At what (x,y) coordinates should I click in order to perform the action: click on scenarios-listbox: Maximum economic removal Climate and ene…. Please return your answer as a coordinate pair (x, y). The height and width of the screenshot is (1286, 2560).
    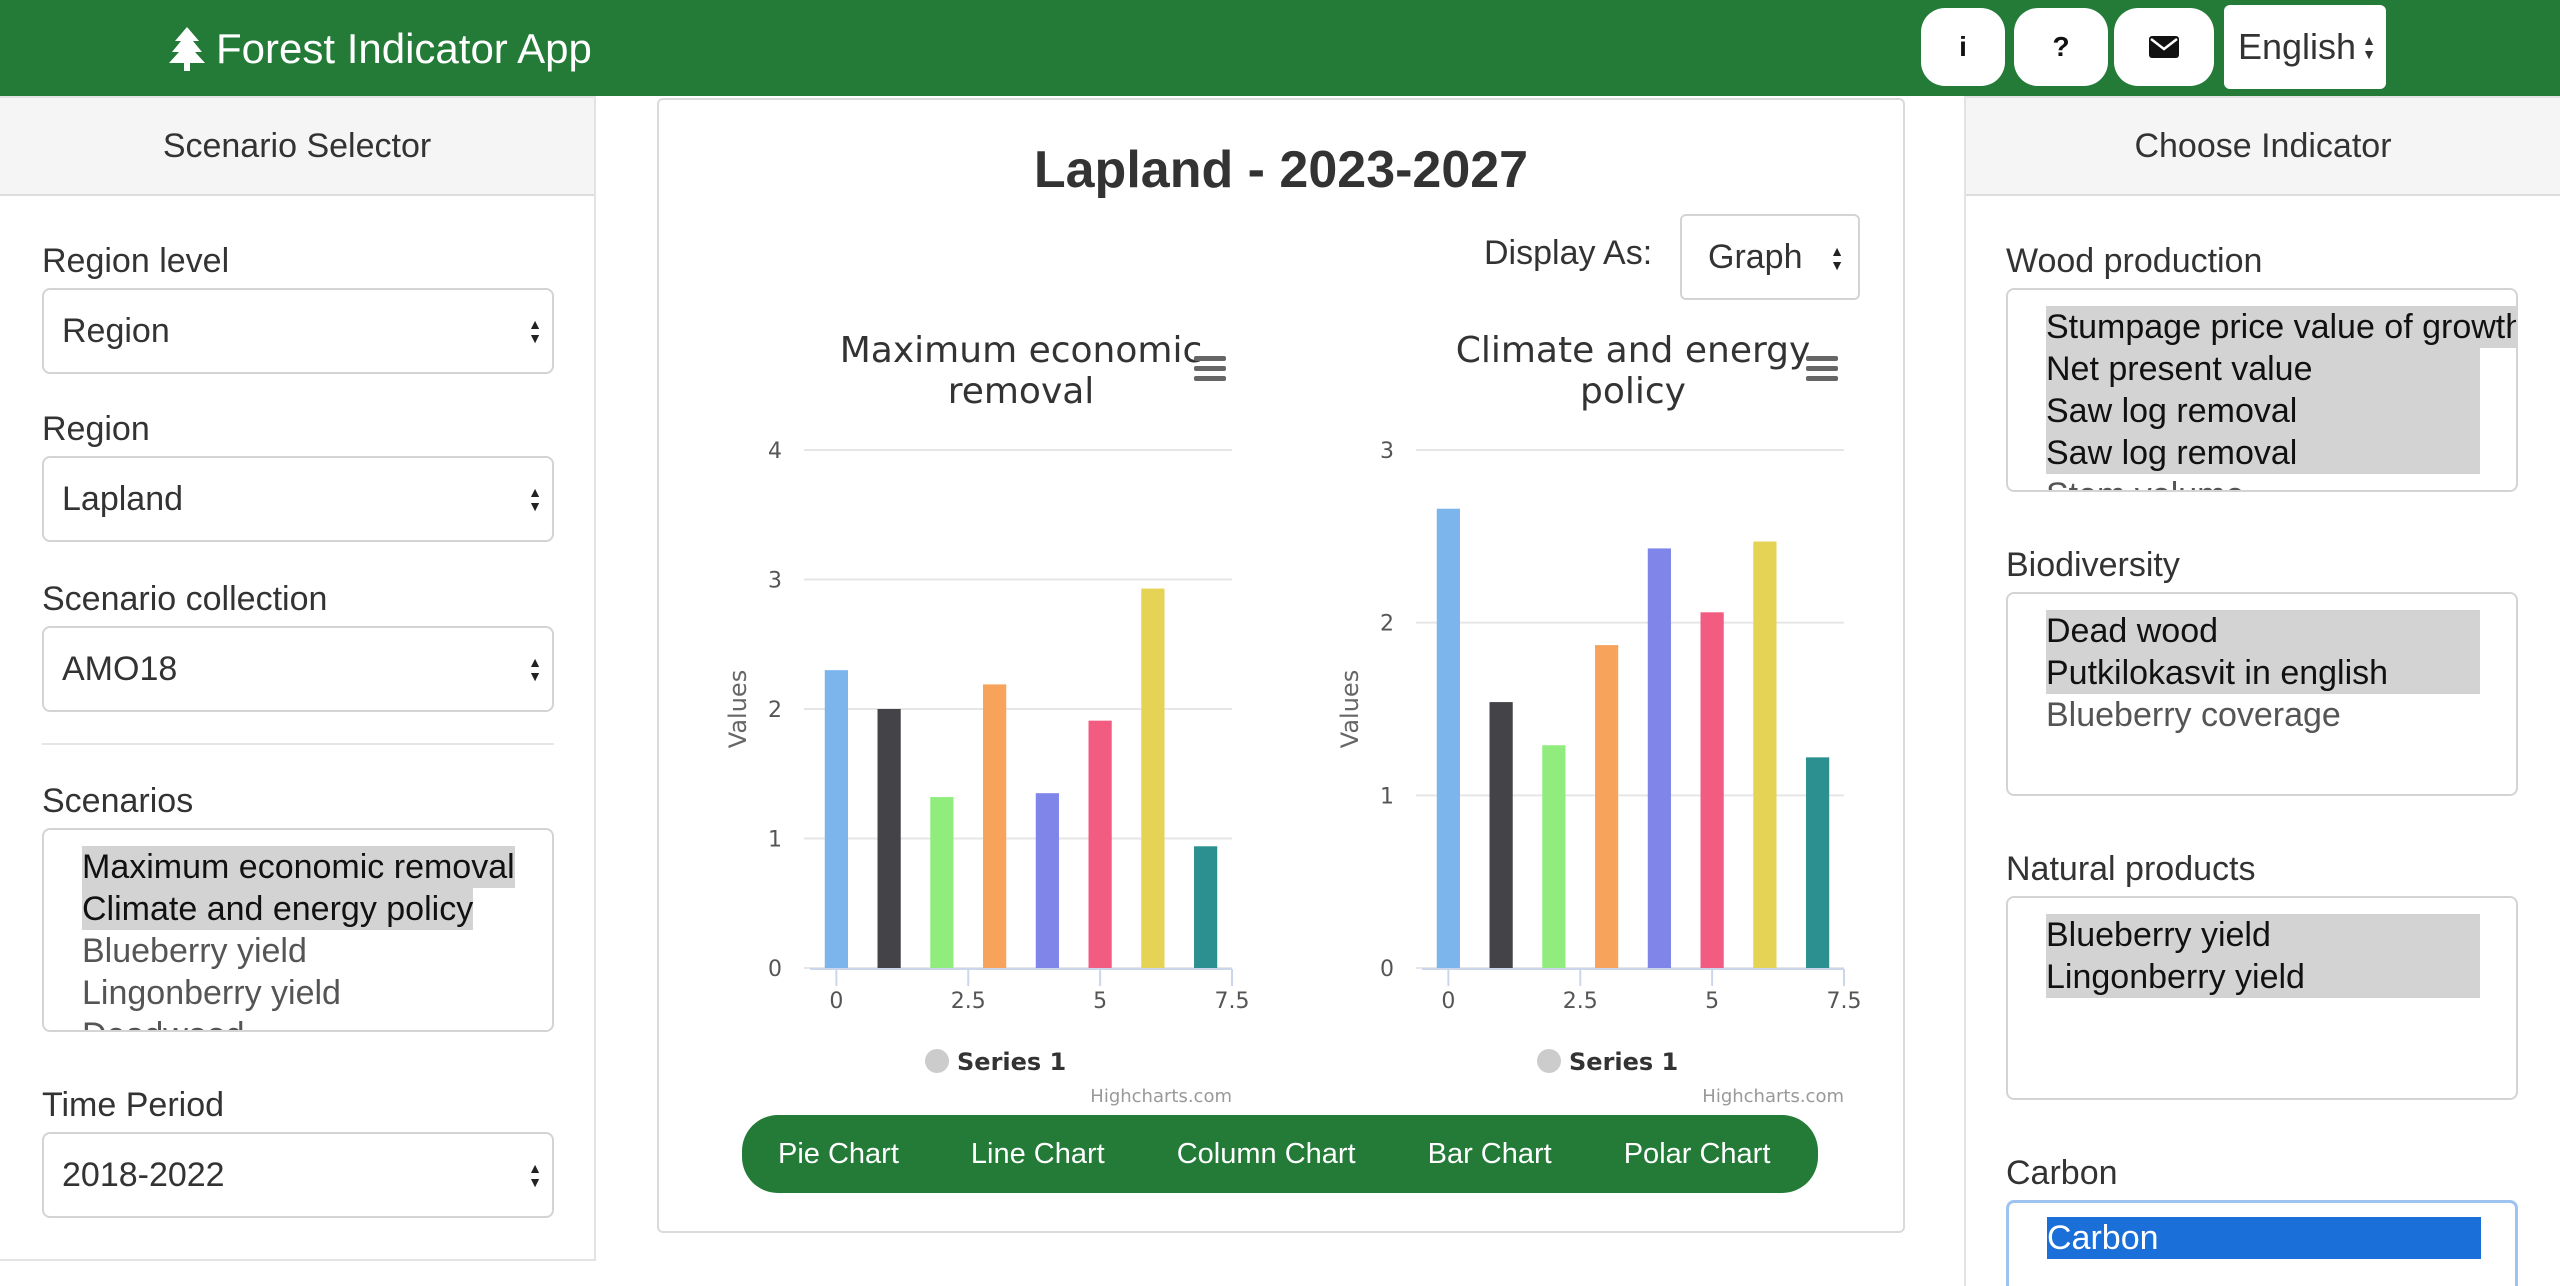
    Looking at the image, I should click on (298, 930).